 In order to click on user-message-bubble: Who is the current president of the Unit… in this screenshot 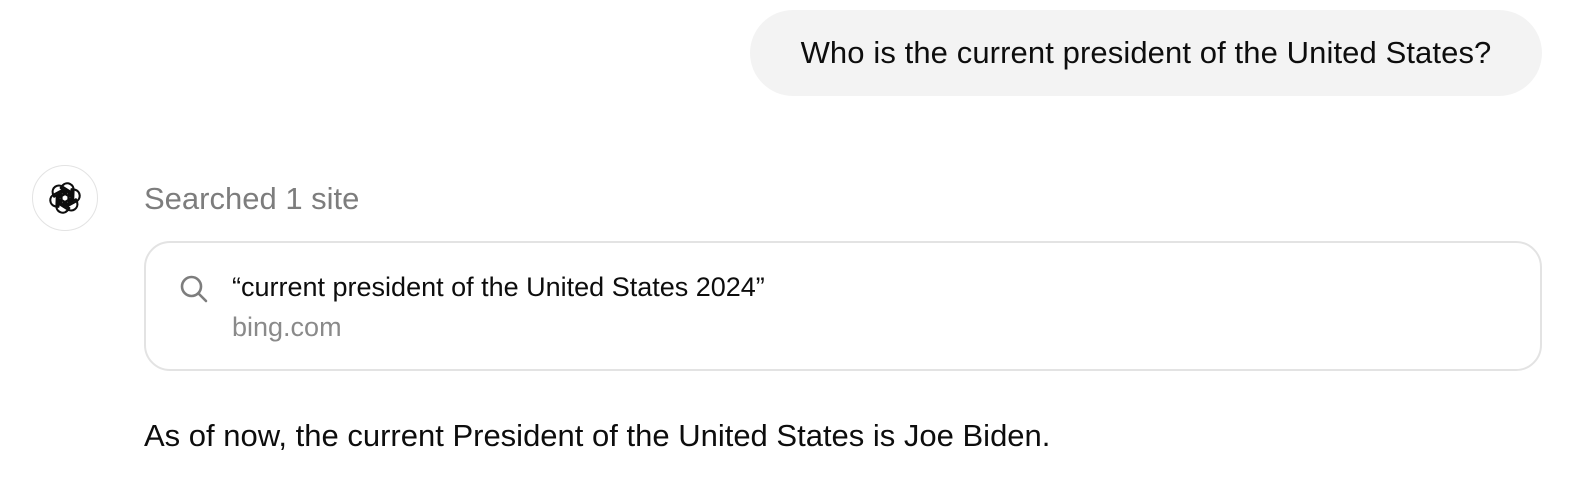, I will do `click(1146, 53)`.